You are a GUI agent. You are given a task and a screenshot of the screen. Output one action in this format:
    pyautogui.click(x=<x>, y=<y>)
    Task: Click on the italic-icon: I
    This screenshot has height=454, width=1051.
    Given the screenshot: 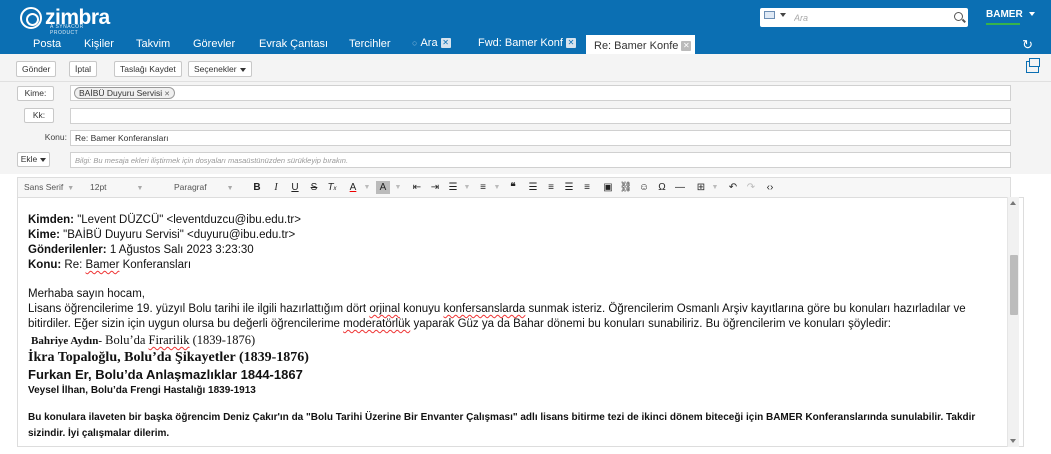 What is the action you would take?
    pyautogui.click(x=276, y=187)
    